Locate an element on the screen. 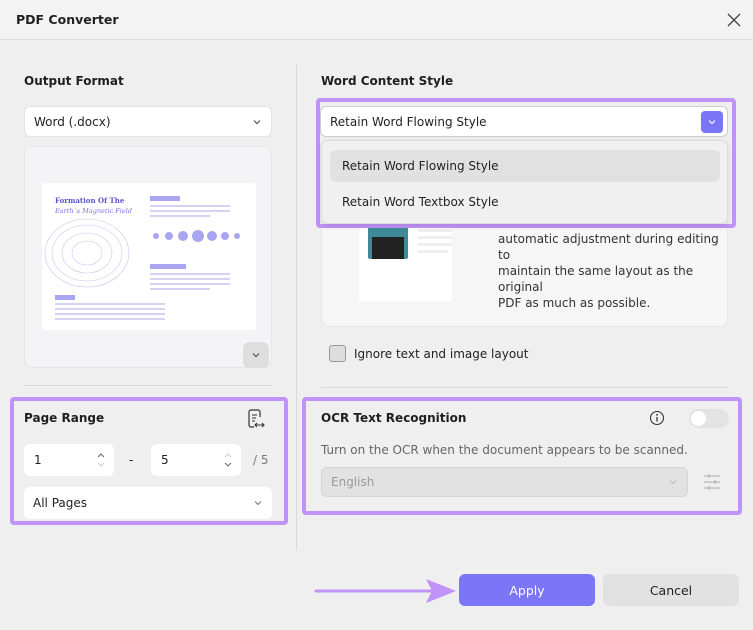 This screenshot has height=630, width=753. ocr-language-select: English is located at coordinates (504, 482).